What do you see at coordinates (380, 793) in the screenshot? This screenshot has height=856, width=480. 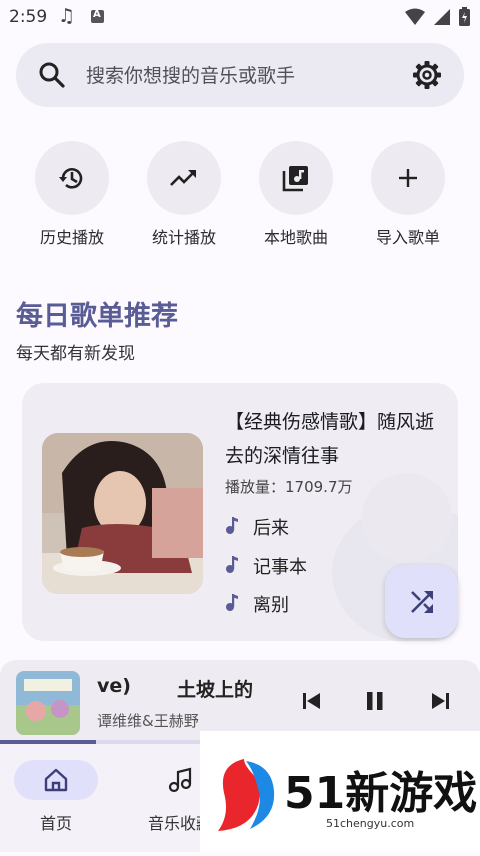 I see `watermark-brand-text: 51新游戏` at bounding box center [380, 793].